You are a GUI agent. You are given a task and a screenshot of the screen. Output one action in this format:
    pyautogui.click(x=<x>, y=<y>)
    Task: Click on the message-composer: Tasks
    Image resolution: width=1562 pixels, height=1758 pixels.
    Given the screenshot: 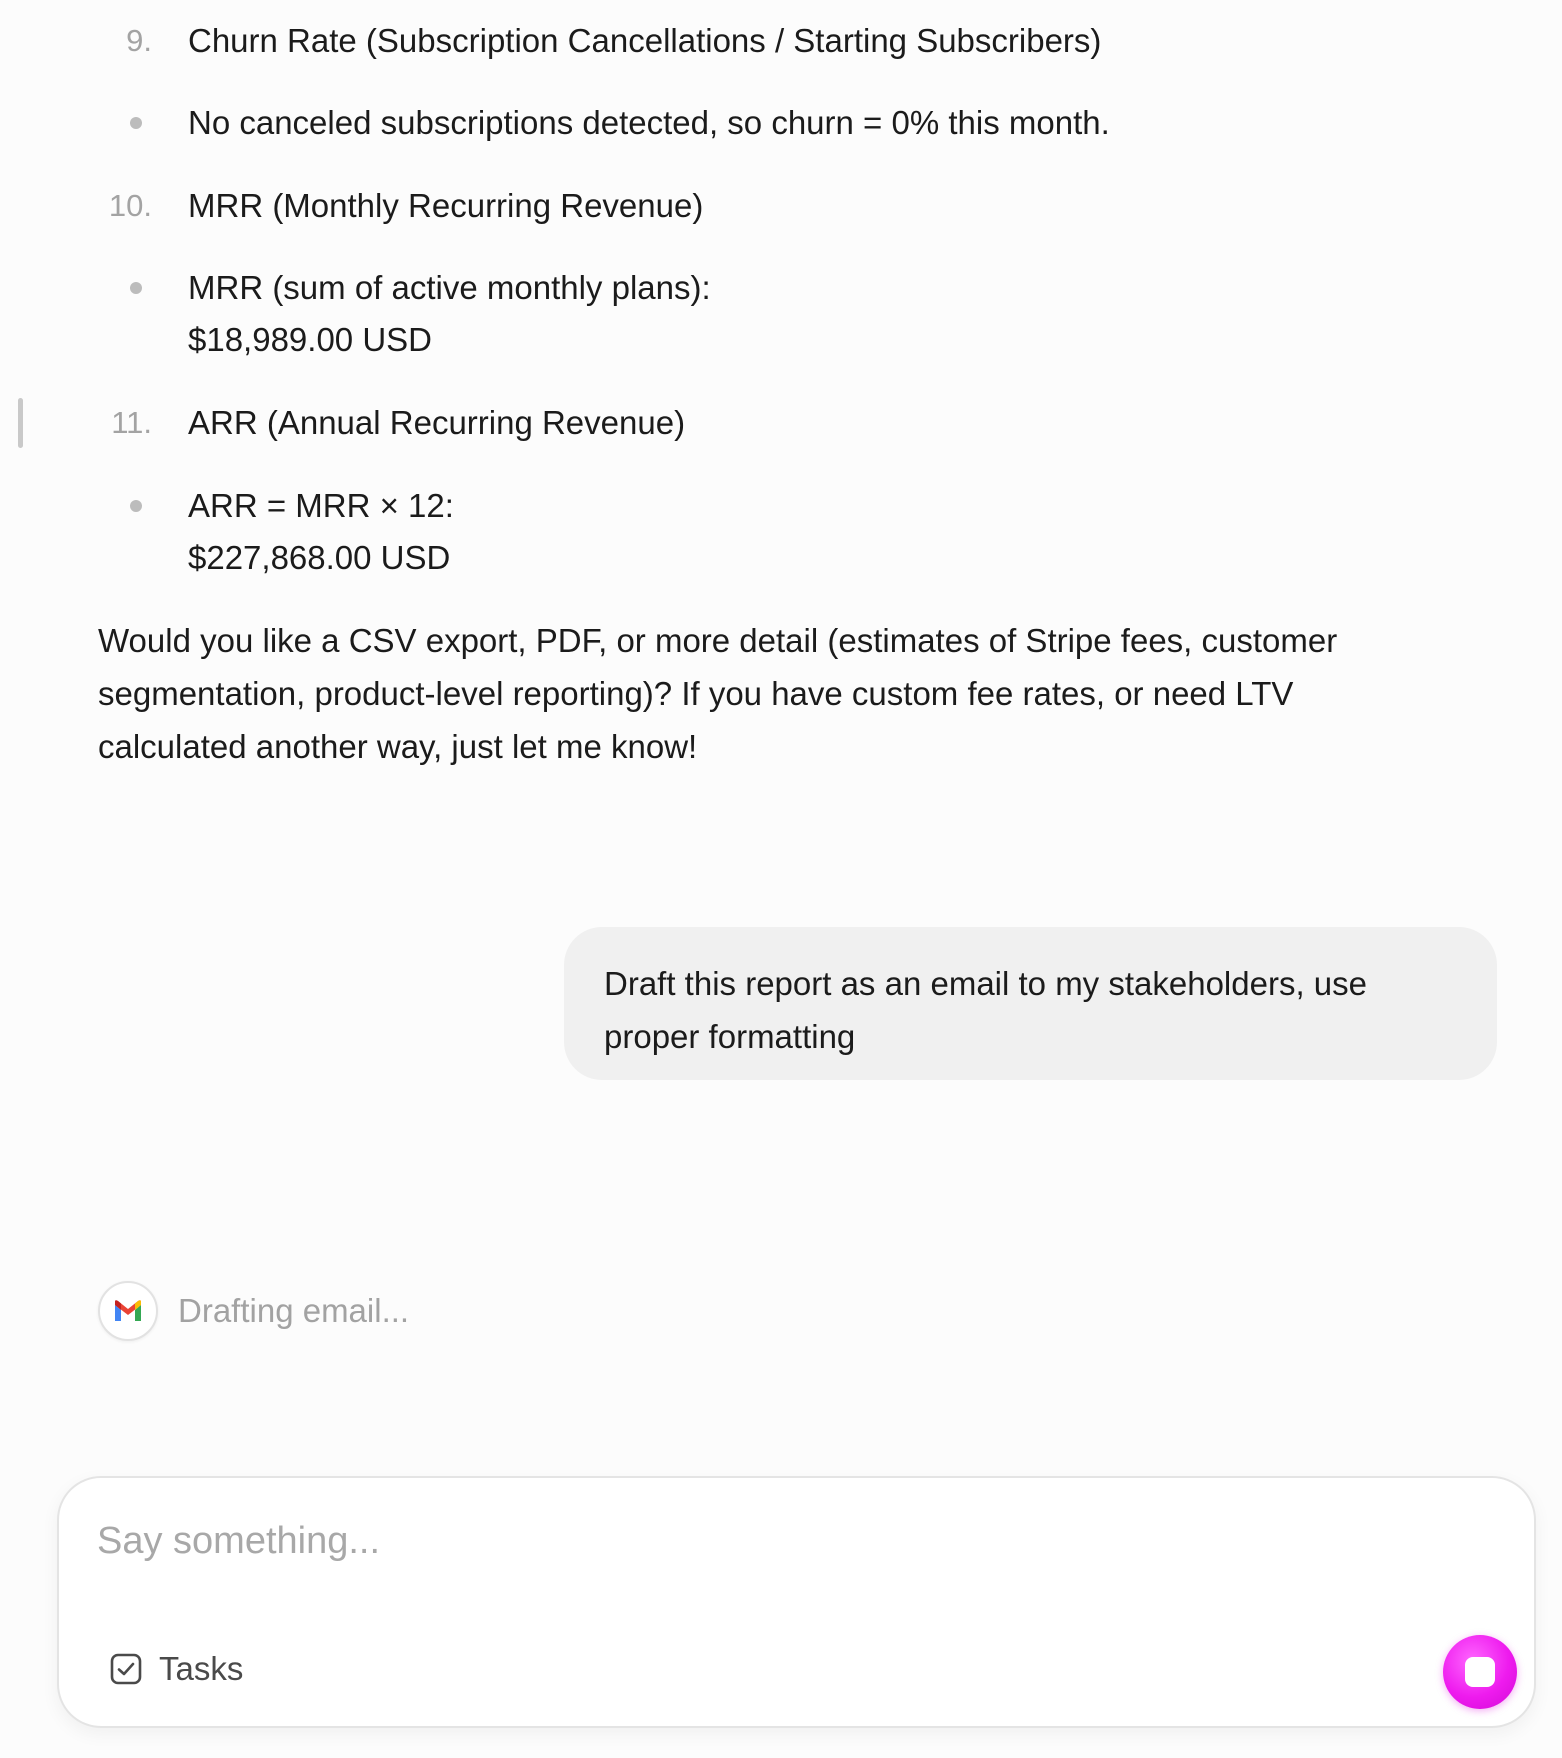 What is the action you would take?
    pyautogui.click(x=796, y=1602)
    